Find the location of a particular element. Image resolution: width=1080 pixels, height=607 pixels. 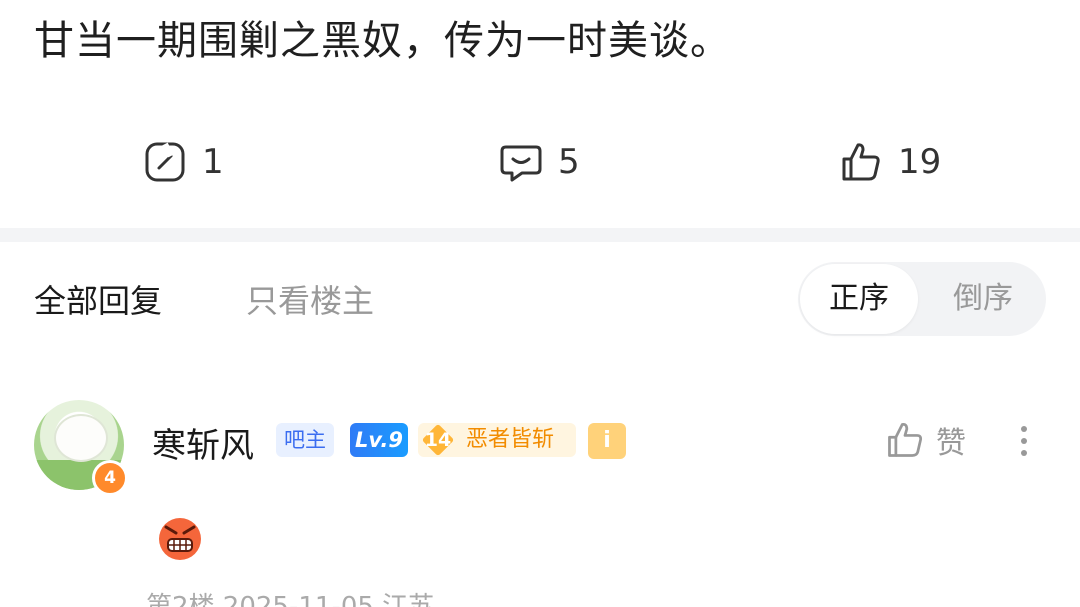

info-badge: i is located at coordinates (607, 441).